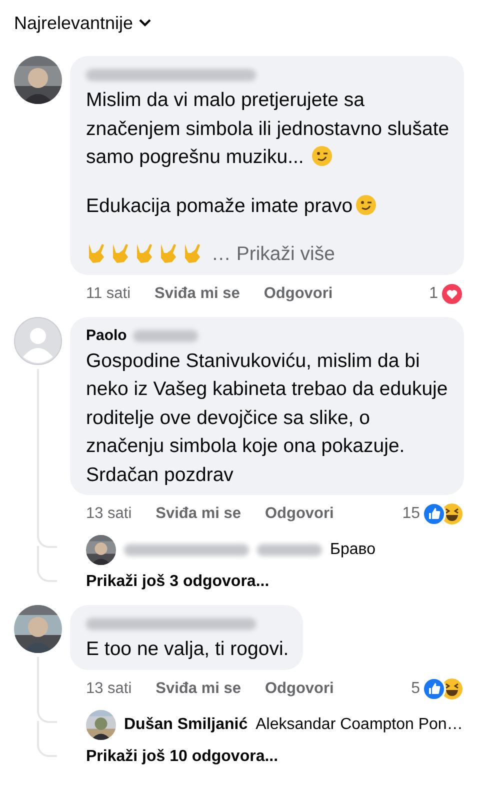  What do you see at coordinates (267, 418) in the screenshot?
I see `comment-text: Gospodine Stanivukoviću, mislim da bi neko iz Vašeg kabineta trebao da edukuje roditelje ove devojčice sa slike, o značenju simbola koje ona pokazuje. Srdačan pozdrav` at bounding box center [267, 418].